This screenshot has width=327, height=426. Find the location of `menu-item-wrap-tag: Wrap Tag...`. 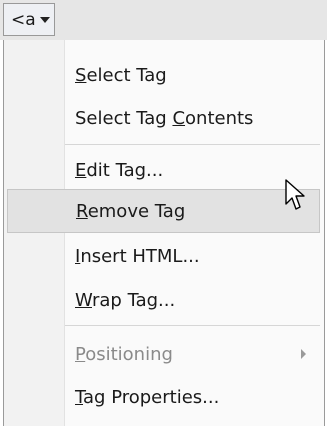

menu-item-wrap-tag: Wrap Tag... is located at coordinates (164, 300).